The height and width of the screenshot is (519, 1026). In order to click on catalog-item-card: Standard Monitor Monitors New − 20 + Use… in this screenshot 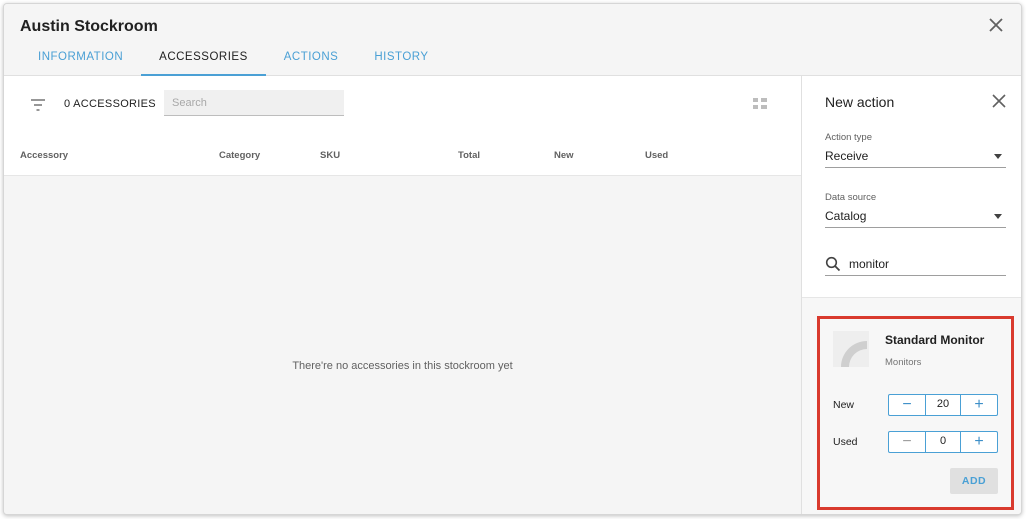, I will do `click(915, 413)`.